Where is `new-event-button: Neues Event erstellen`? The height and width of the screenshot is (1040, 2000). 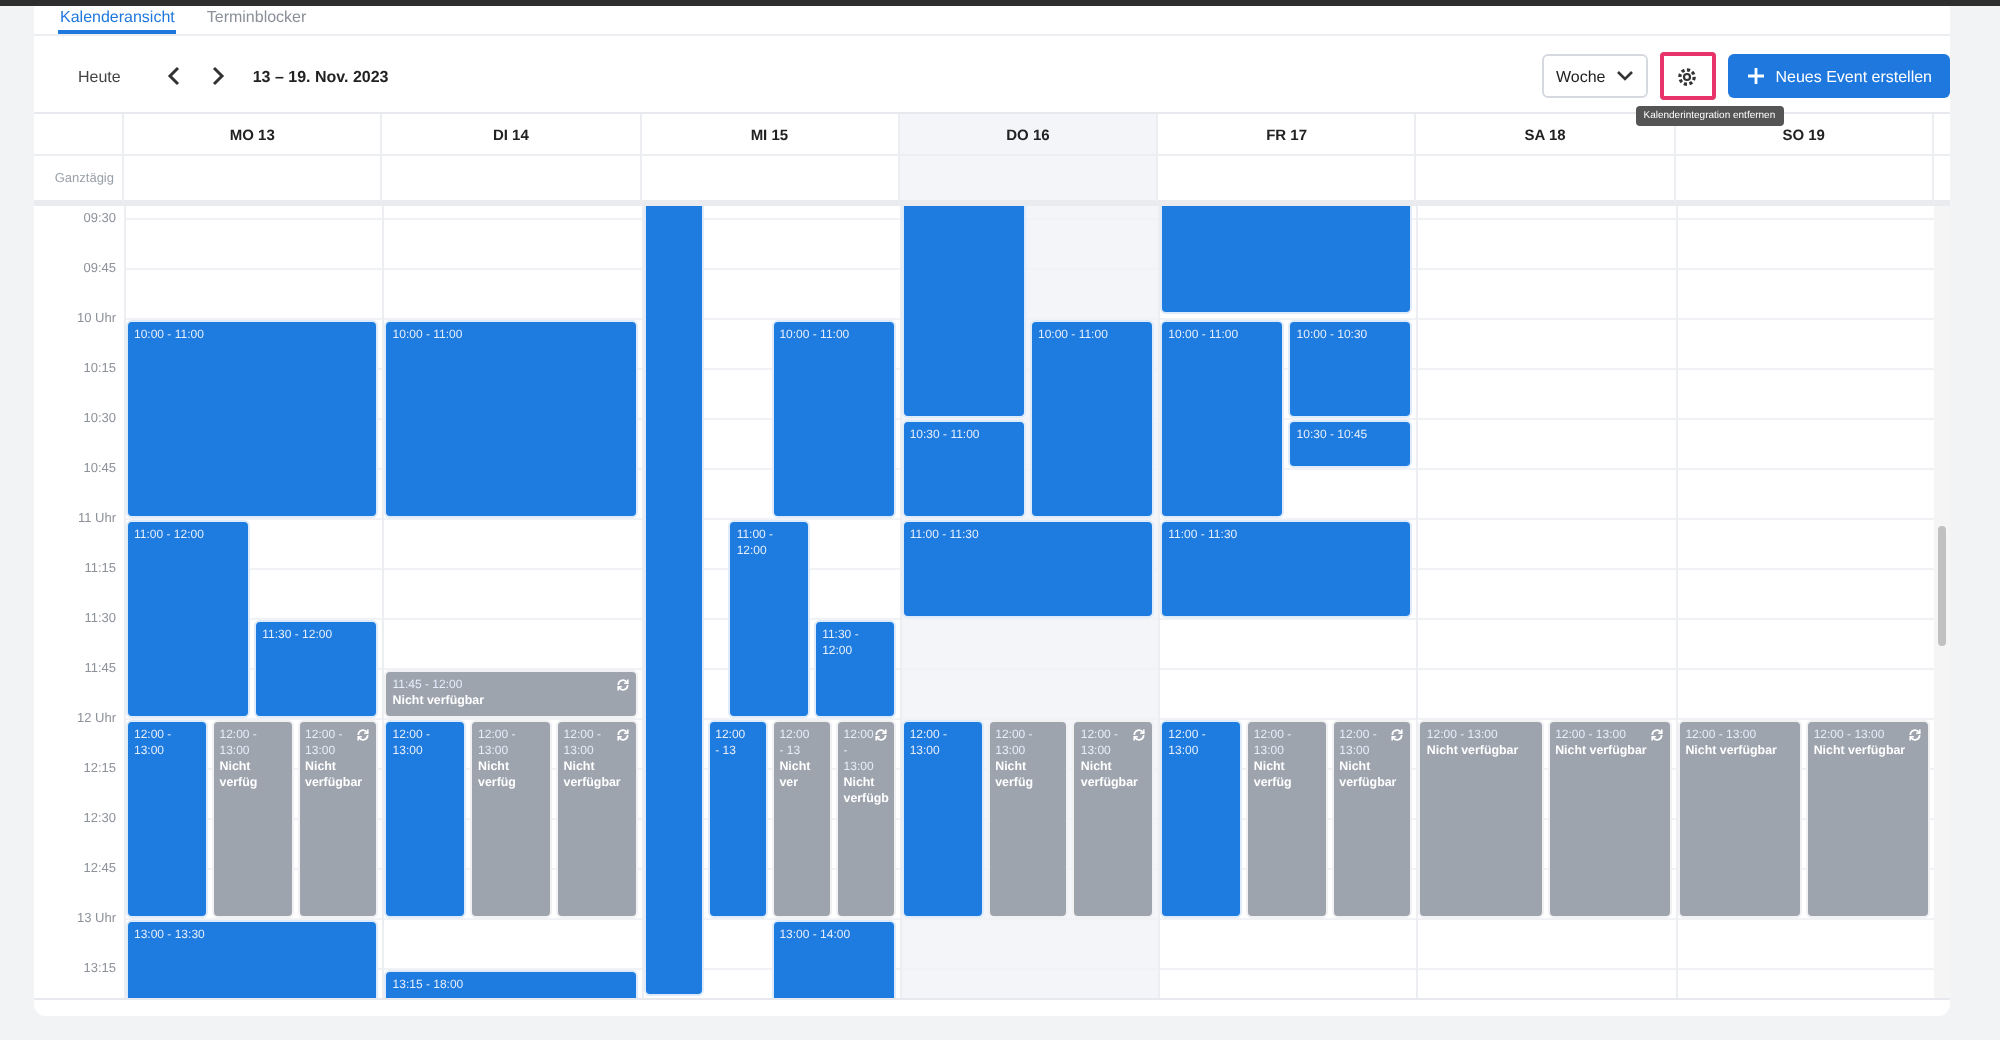
new-event-button: Neues Event erstellen is located at coordinates (1838, 76).